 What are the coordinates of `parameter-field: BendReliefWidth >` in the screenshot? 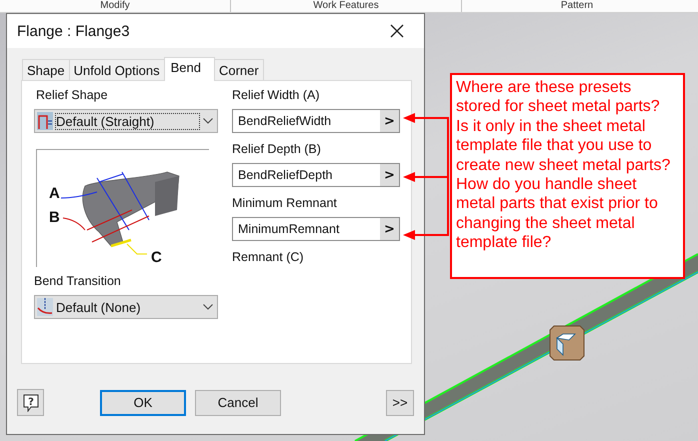 It's located at (316, 121).